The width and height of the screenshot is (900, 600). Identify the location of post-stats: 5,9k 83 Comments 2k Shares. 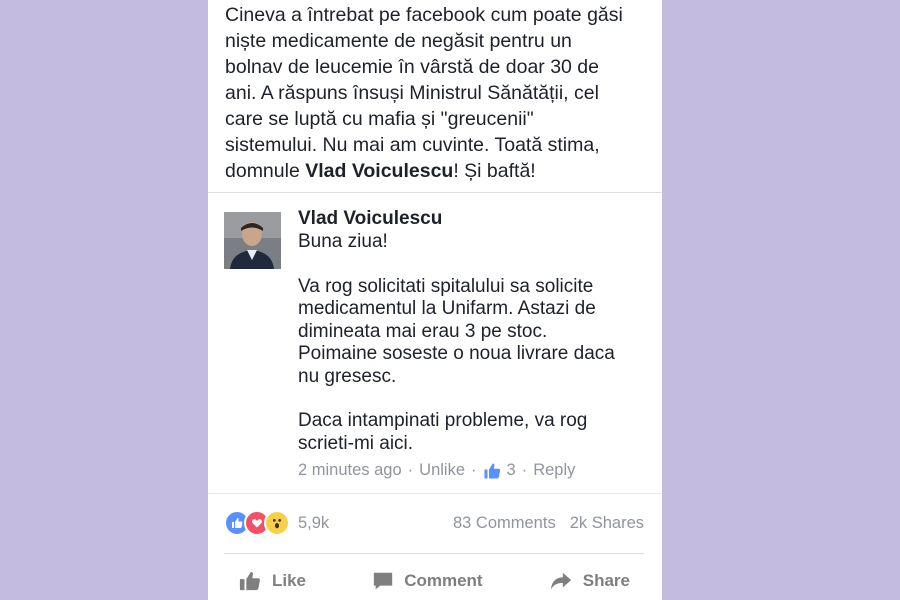
(434, 523).